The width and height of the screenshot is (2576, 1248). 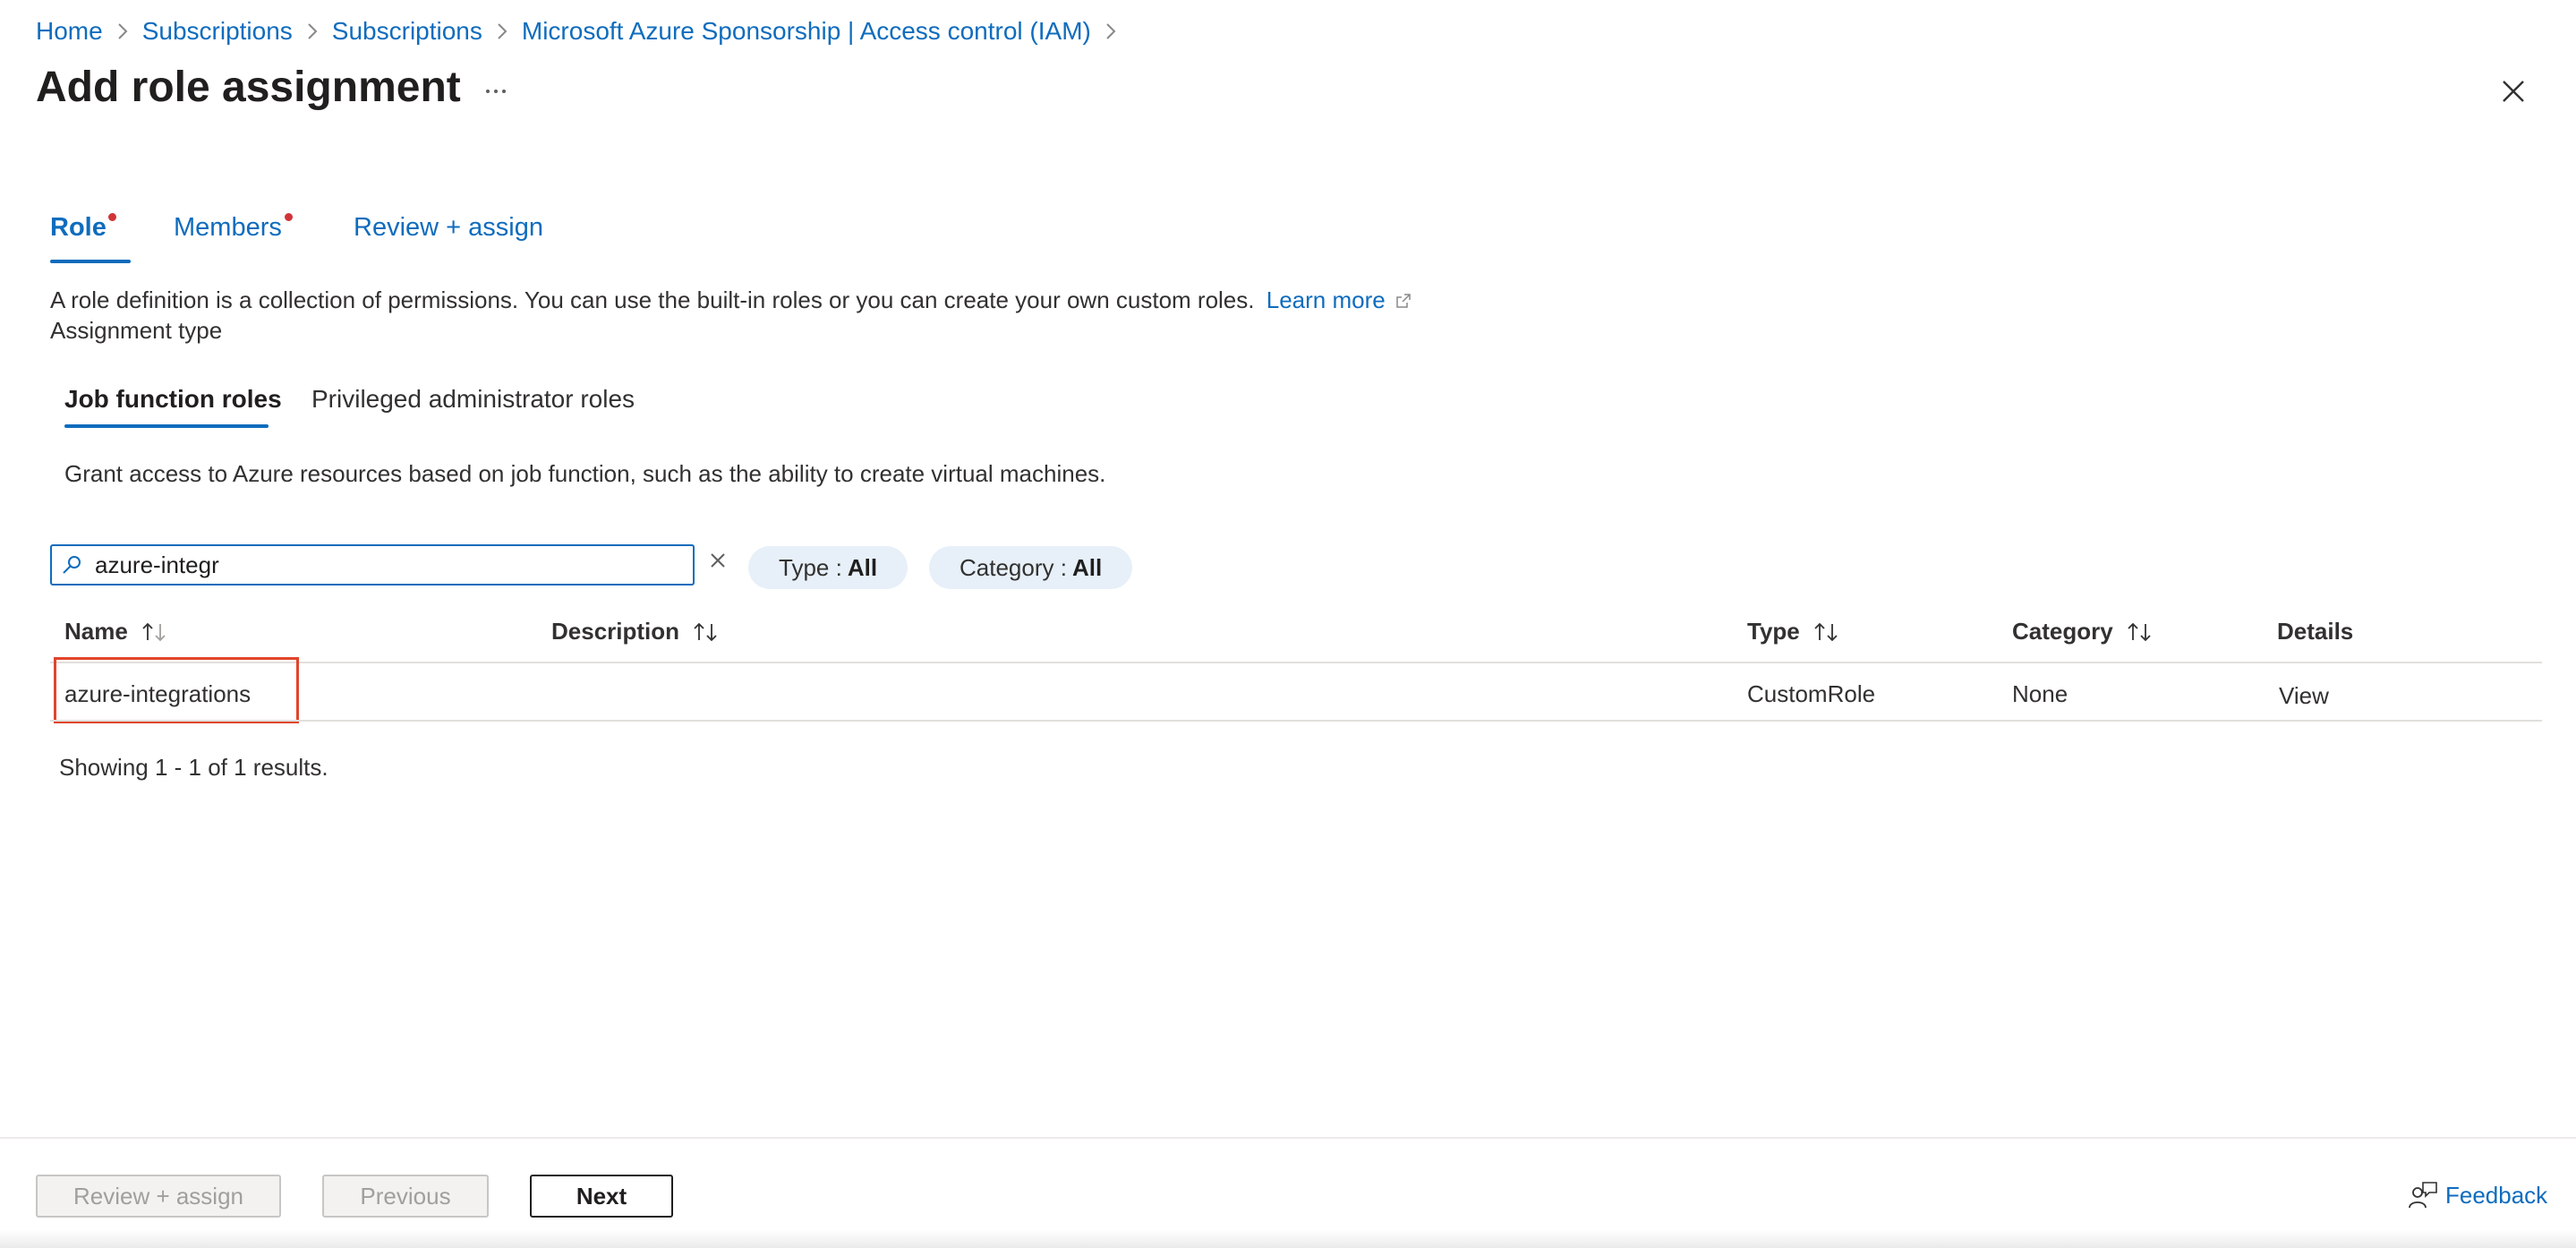 What do you see at coordinates (136, 330) in the screenshot?
I see `assignment-type-label: Assignment type` at bounding box center [136, 330].